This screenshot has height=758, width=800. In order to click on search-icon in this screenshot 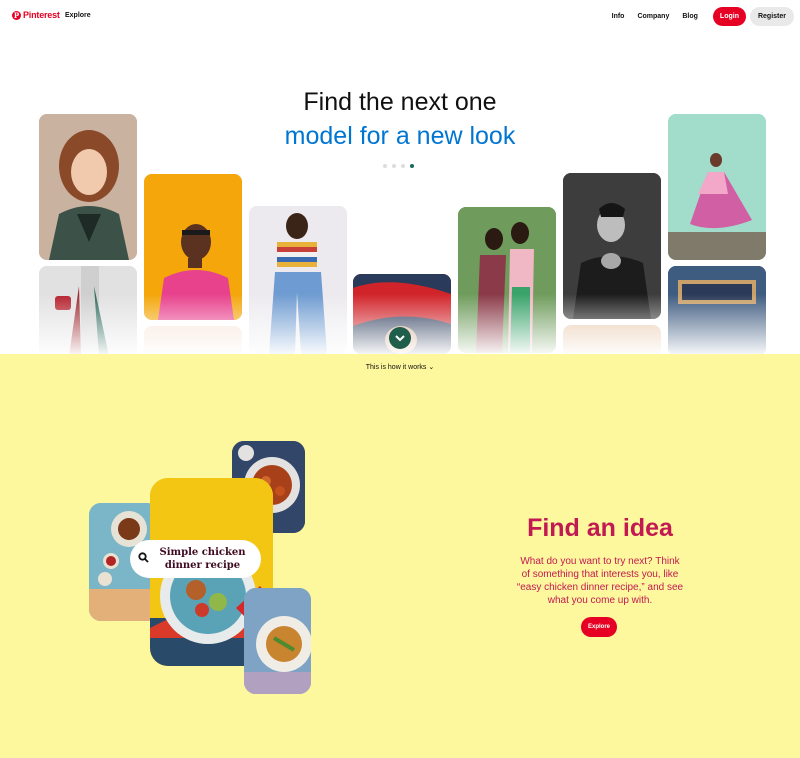, I will do `click(143, 559)`.